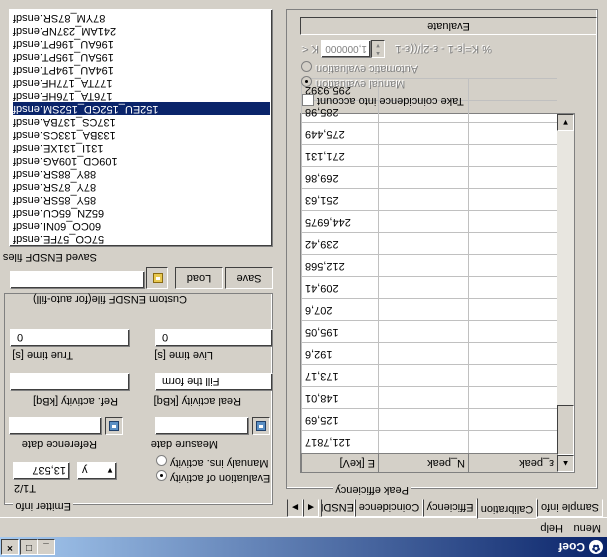 This screenshot has height=557, width=607. I want to click on table-row: 209,41, so click(429, 287).